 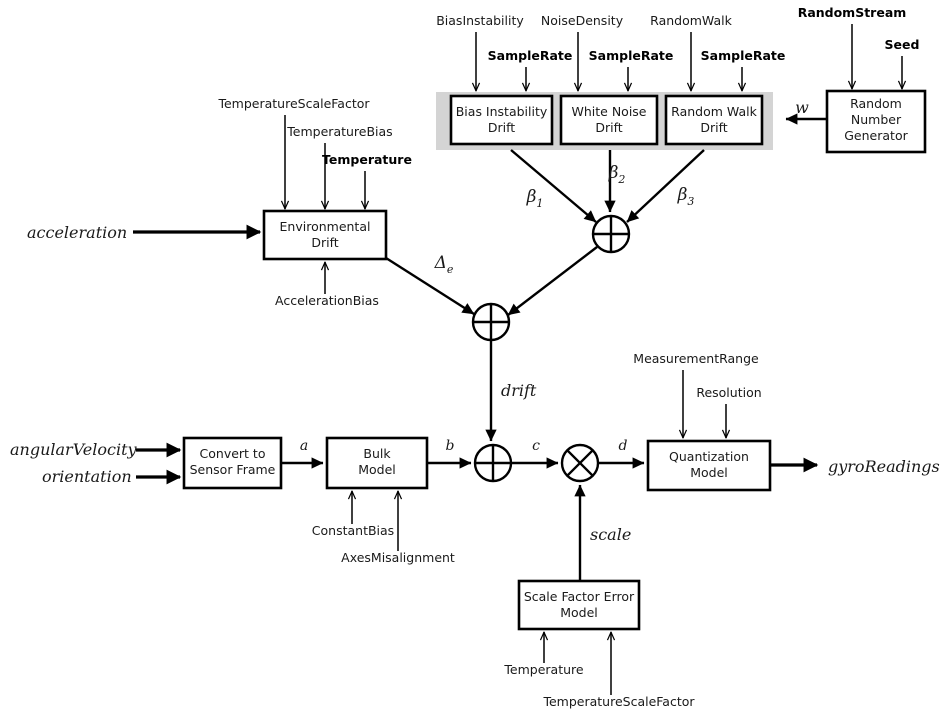 I want to click on block-white-noise-drift-line1: White Noise, so click(x=609, y=111).